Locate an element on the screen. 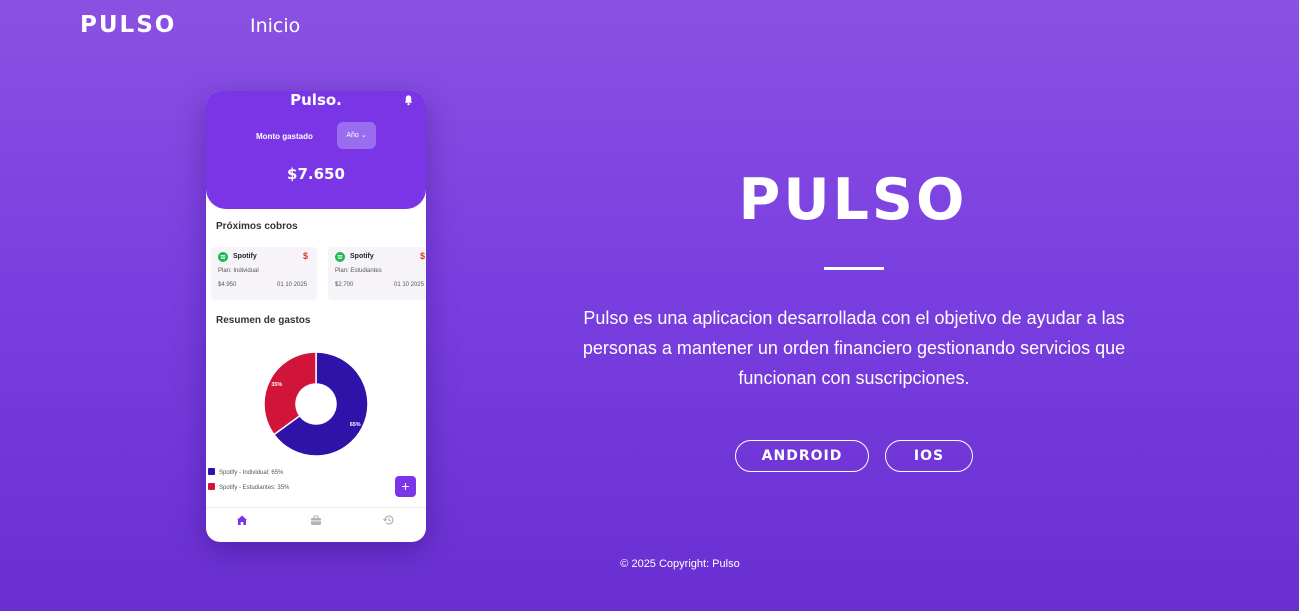  mockup-year-select: Año ⌄ is located at coordinates (356, 135).